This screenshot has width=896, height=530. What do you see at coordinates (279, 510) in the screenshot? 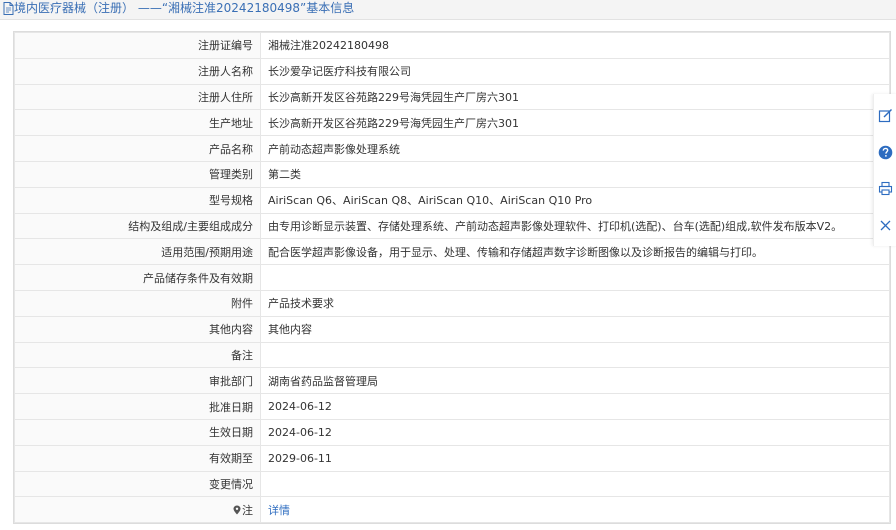
I see `details-link: 详情` at bounding box center [279, 510].